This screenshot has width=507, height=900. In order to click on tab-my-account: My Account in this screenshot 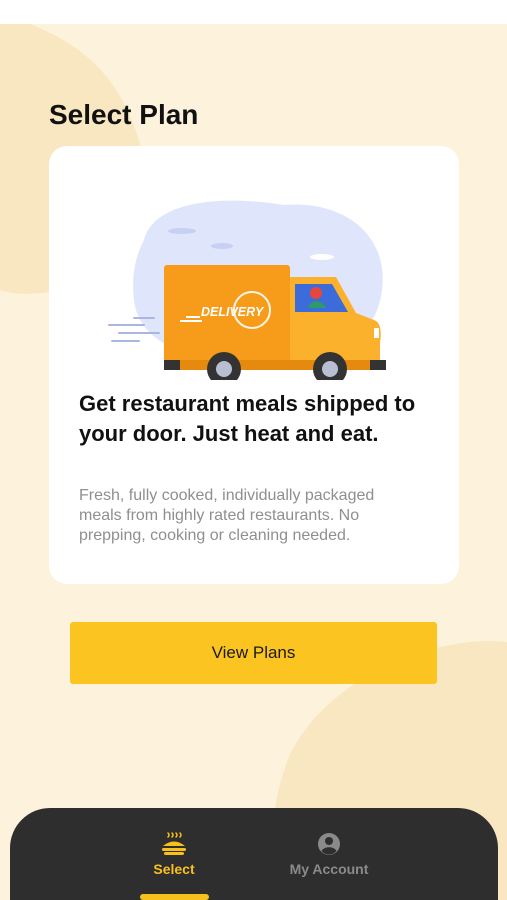, I will do `click(329, 854)`.